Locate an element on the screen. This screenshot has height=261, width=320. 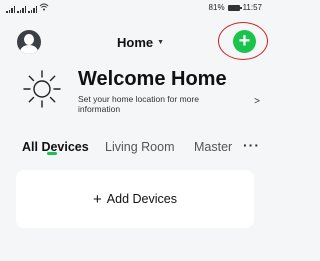
add-button: + is located at coordinates (244, 41).